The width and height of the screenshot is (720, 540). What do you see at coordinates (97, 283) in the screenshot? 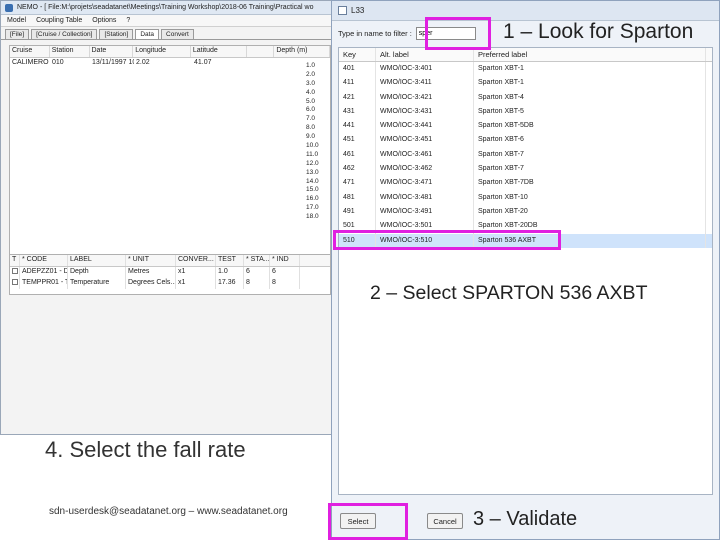
I see `cell-label: Temperature` at bounding box center [97, 283].